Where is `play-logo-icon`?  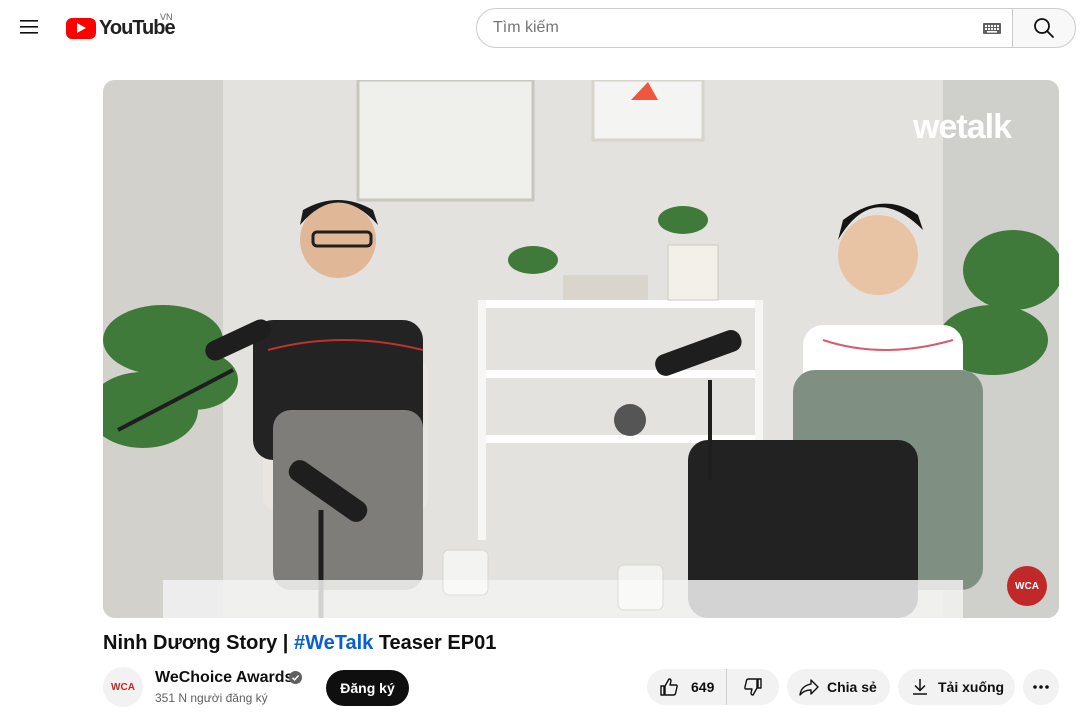
play-logo-icon is located at coordinates (81, 28).